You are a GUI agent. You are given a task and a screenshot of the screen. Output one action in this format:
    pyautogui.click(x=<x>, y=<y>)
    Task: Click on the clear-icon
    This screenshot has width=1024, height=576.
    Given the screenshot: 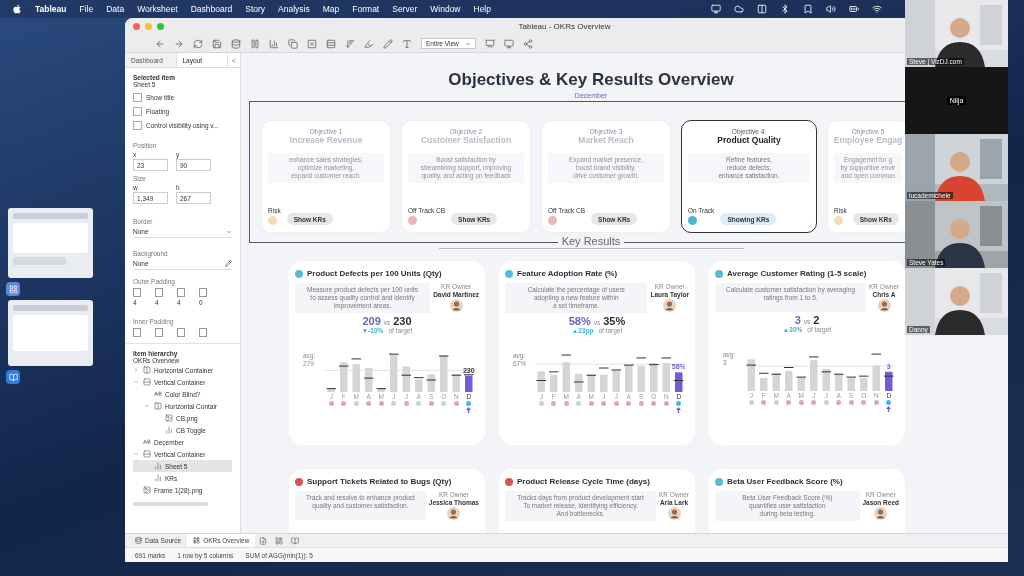 What is the action you would take?
    pyautogui.click(x=312, y=43)
    